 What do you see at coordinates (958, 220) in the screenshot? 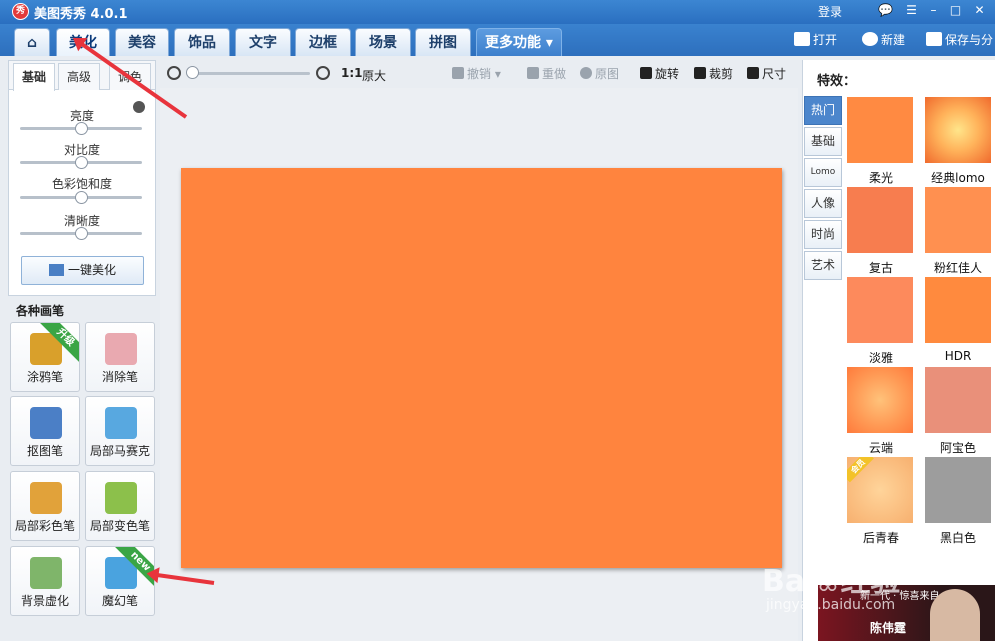
I see `effect-pink-lady` at bounding box center [958, 220].